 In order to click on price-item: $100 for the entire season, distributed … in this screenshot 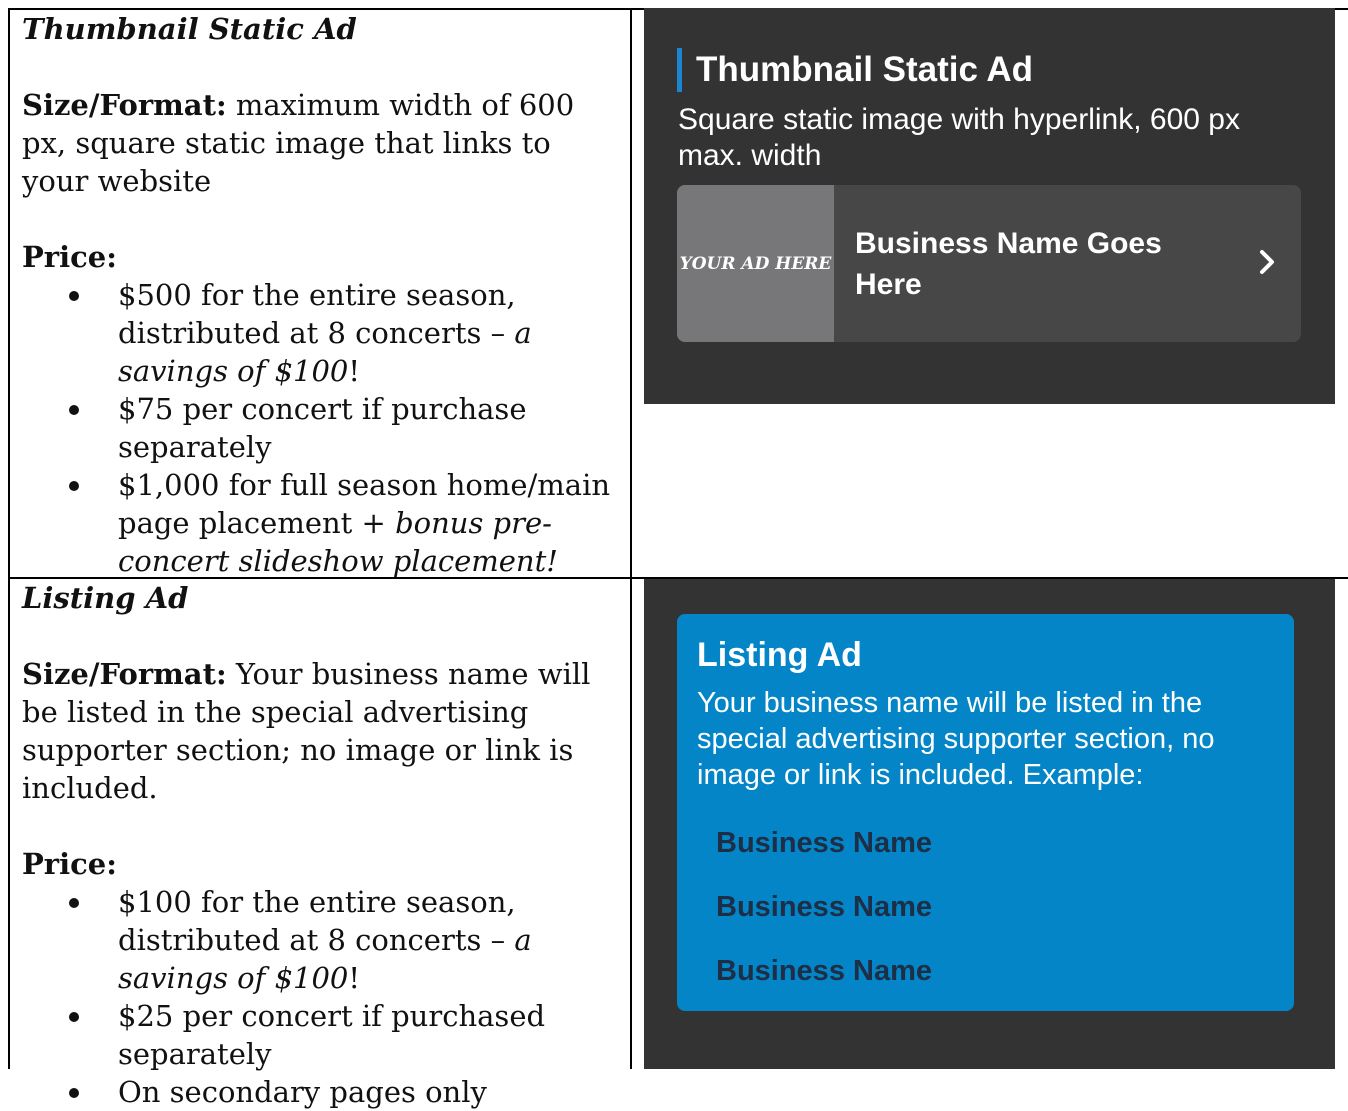, I will do `click(322, 940)`.